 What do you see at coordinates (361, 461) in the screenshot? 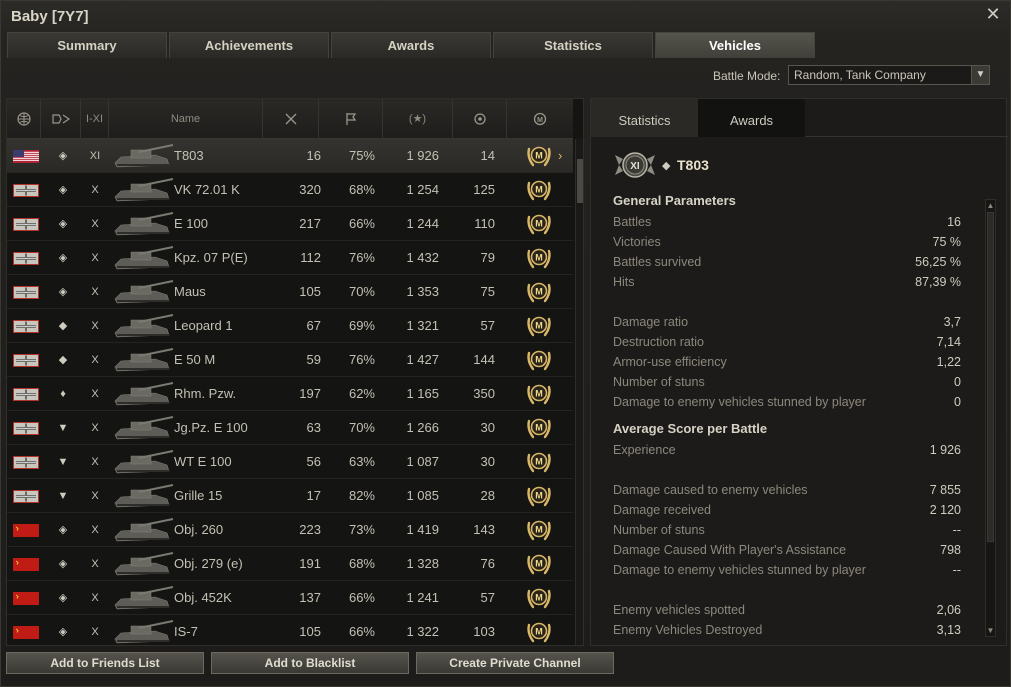
I see `wins-cell: 63%` at bounding box center [361, 461].